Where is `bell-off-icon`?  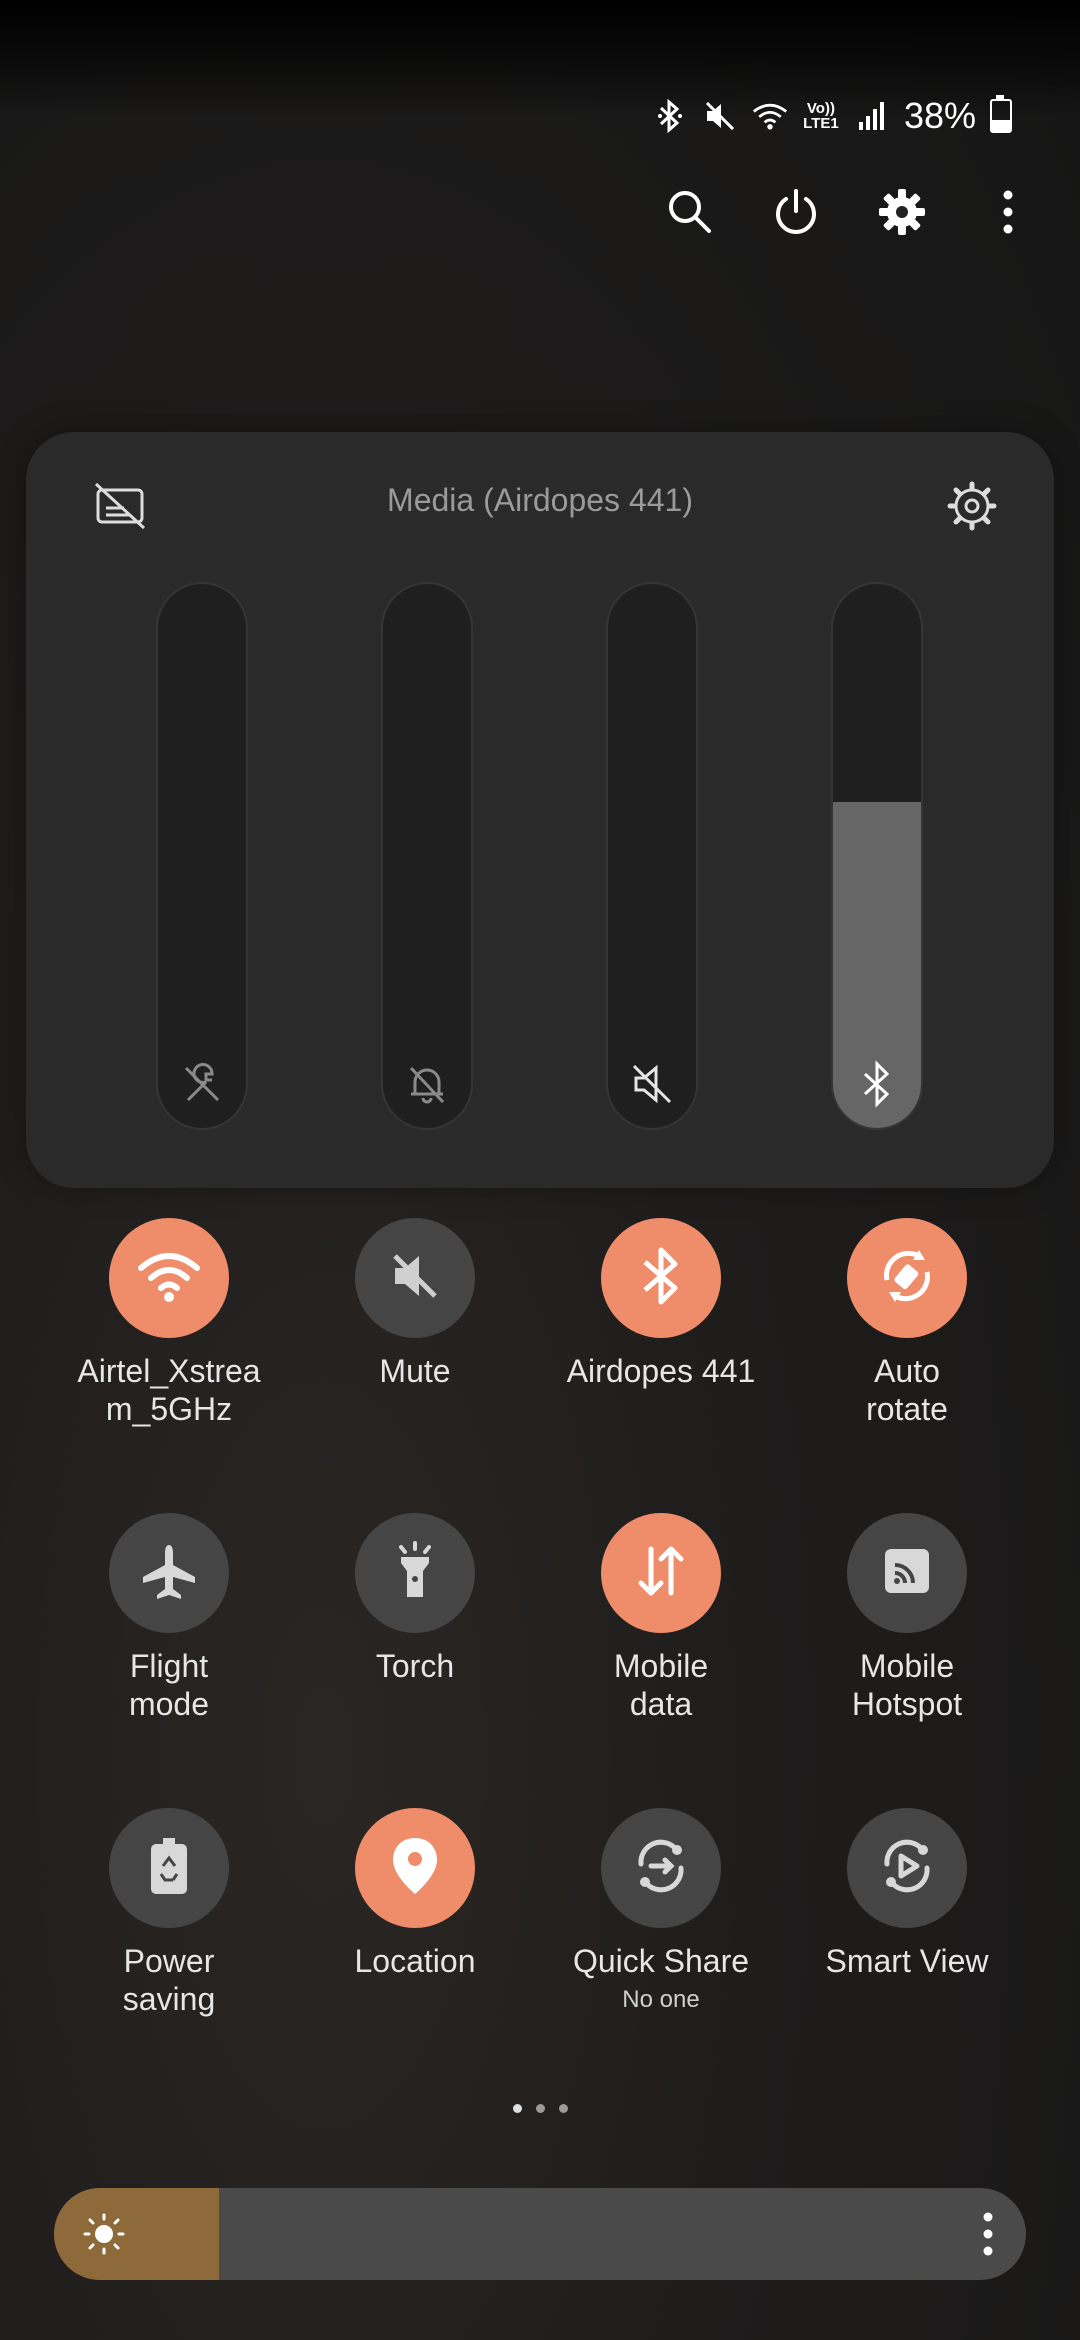 bell-off-icon is located at coordinates (427, 1085).